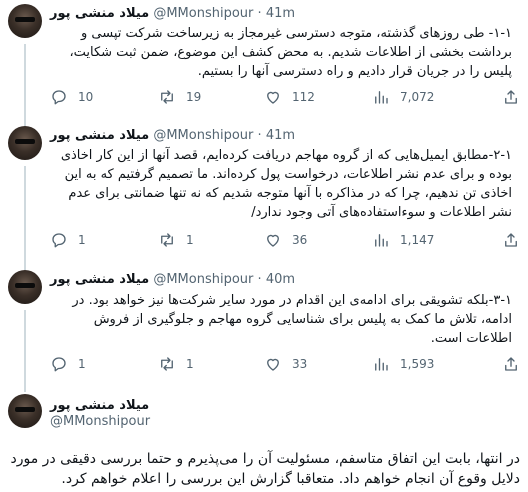  Describe the element at coordinates (417, 364) in the screenshot. I see `views-count: 1,593` at that location.